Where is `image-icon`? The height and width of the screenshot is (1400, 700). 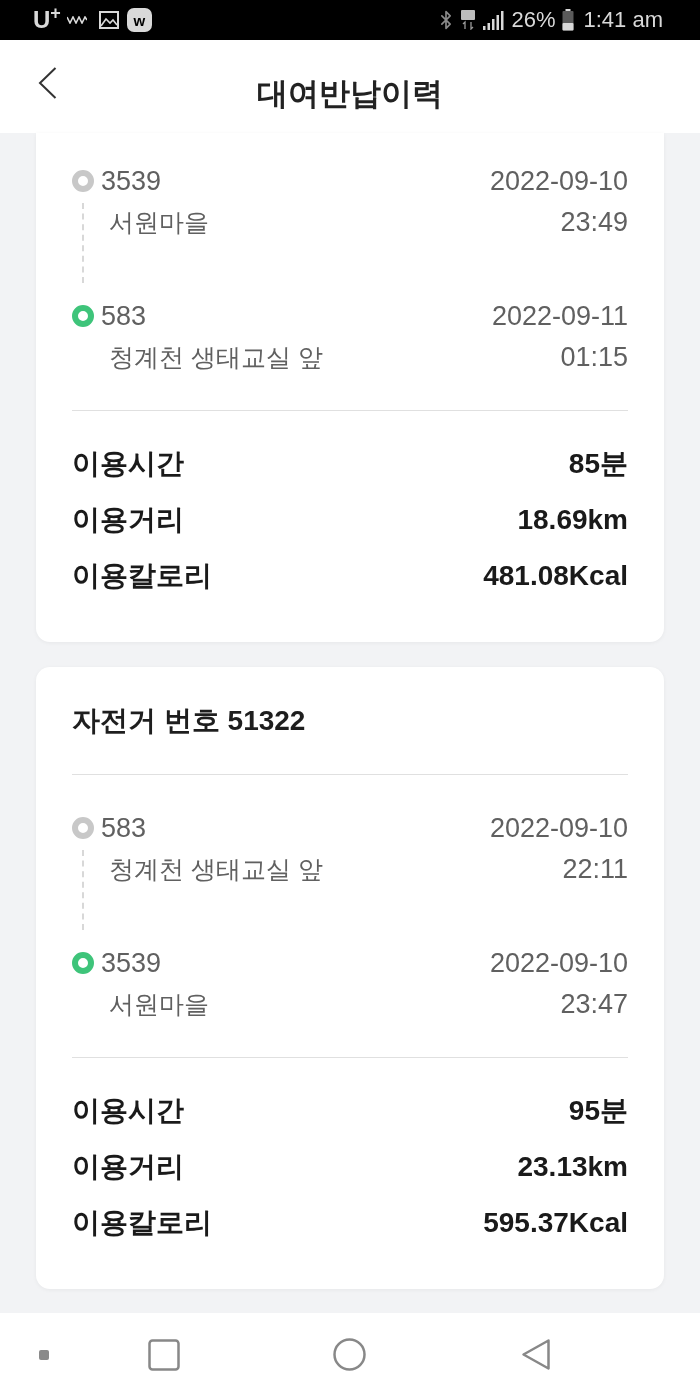 image-icon is located at coordinates (108, 20).